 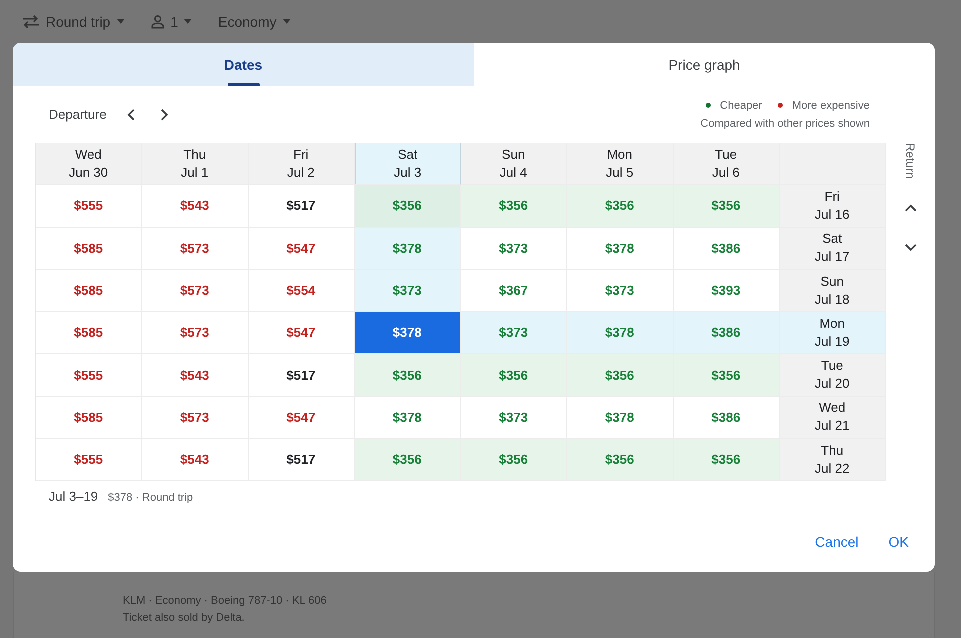 I want to click on legend-label: Cheaper, so click(x=741, y=106).